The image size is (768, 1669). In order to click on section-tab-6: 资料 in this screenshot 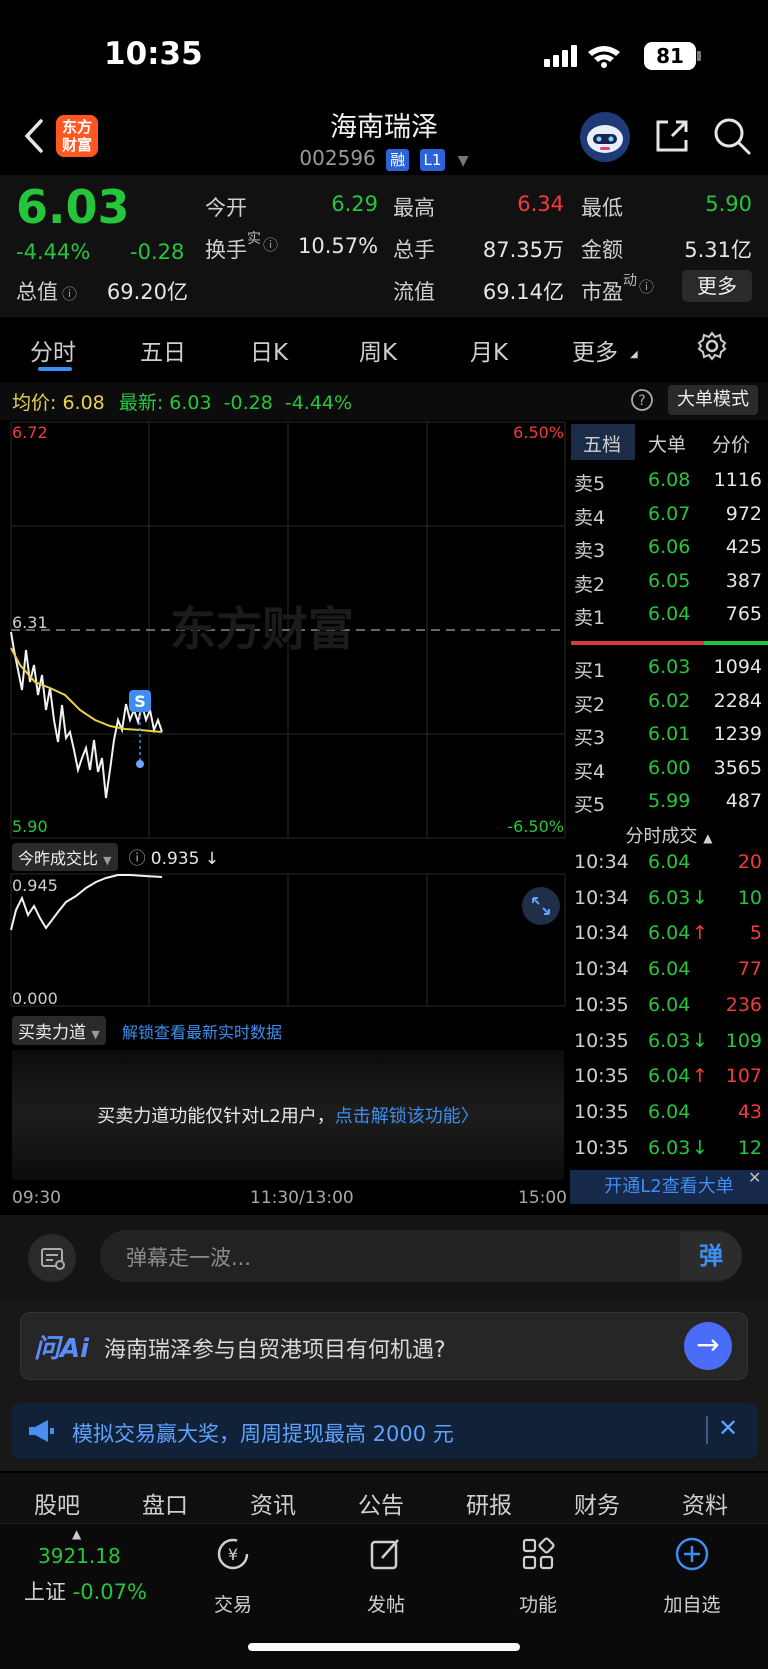, I will do `click(705, 1503)`.